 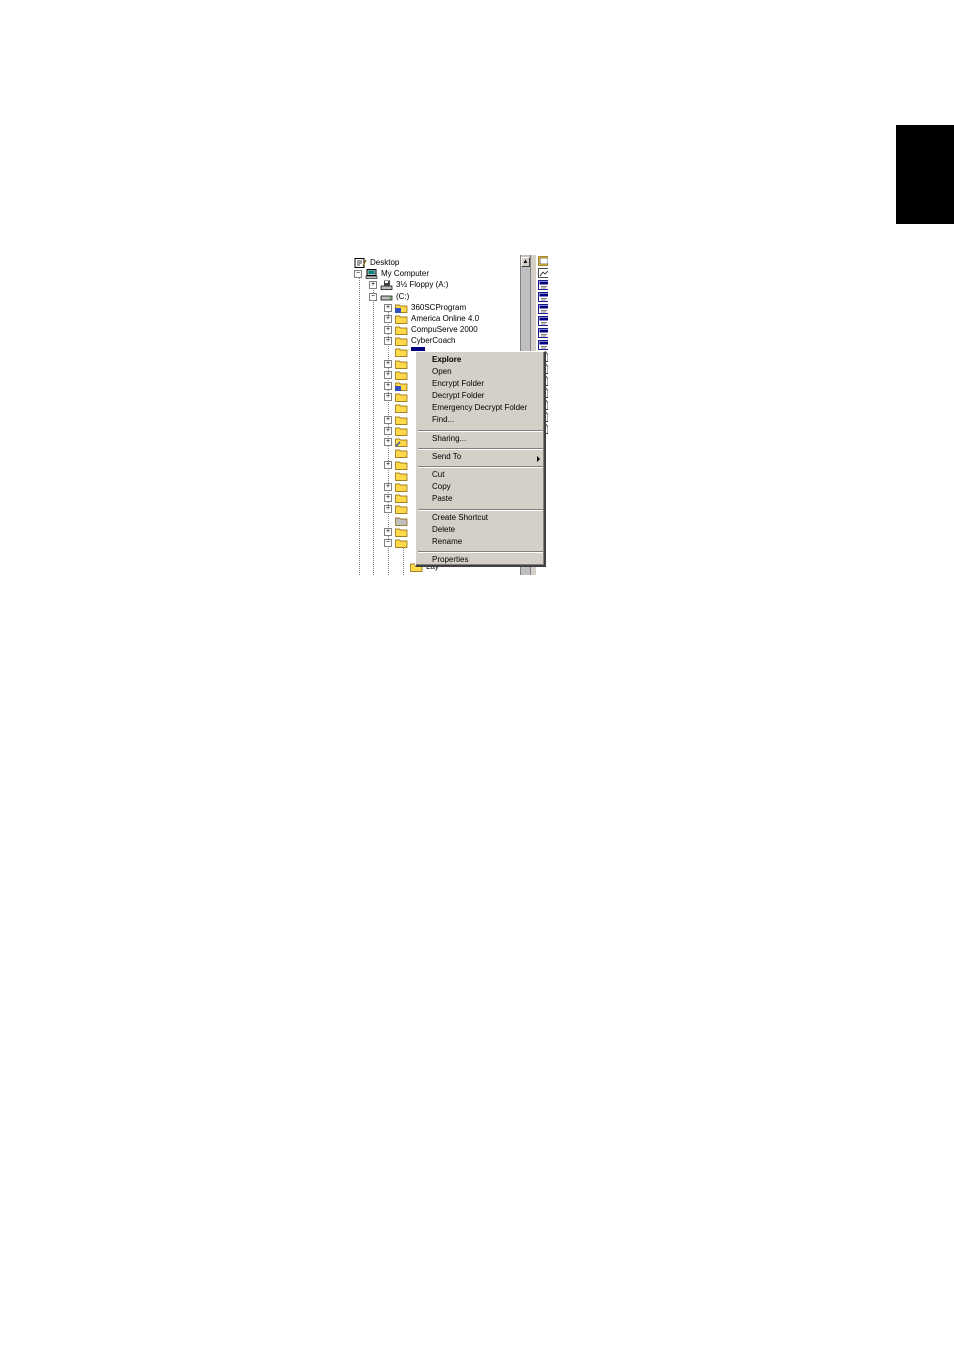 What do you see at coordinates (450, 560) in the screenshot?
I see `menu-item-properties: Properties` at bounding box center [450, 560].